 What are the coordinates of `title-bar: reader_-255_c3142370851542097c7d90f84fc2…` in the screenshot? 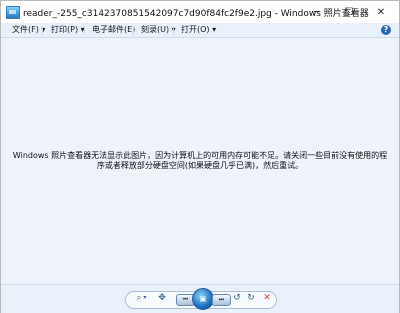 It's located at (200, 12).